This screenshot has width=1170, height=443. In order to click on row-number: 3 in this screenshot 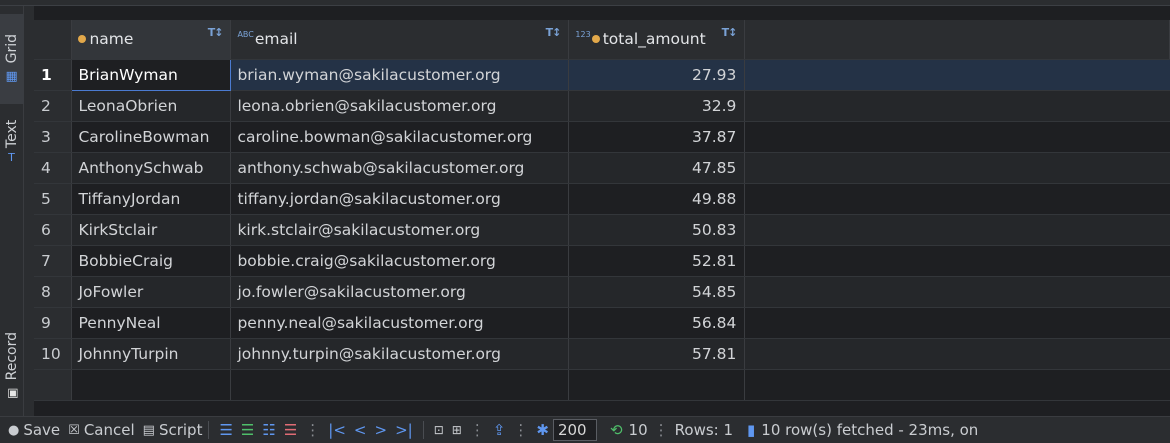, I will do `click(53, 137)`.